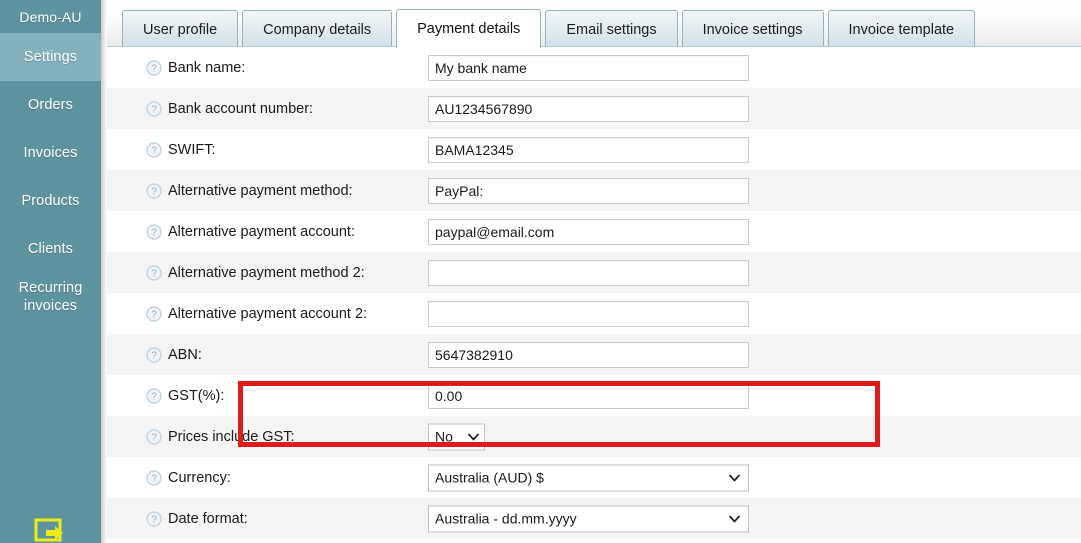 The width and height of the screenshot is (1081, 543). I want to click on form-row-date-format: ? Date format: Australia - dd.mm.yyyy, so click(594, 518).